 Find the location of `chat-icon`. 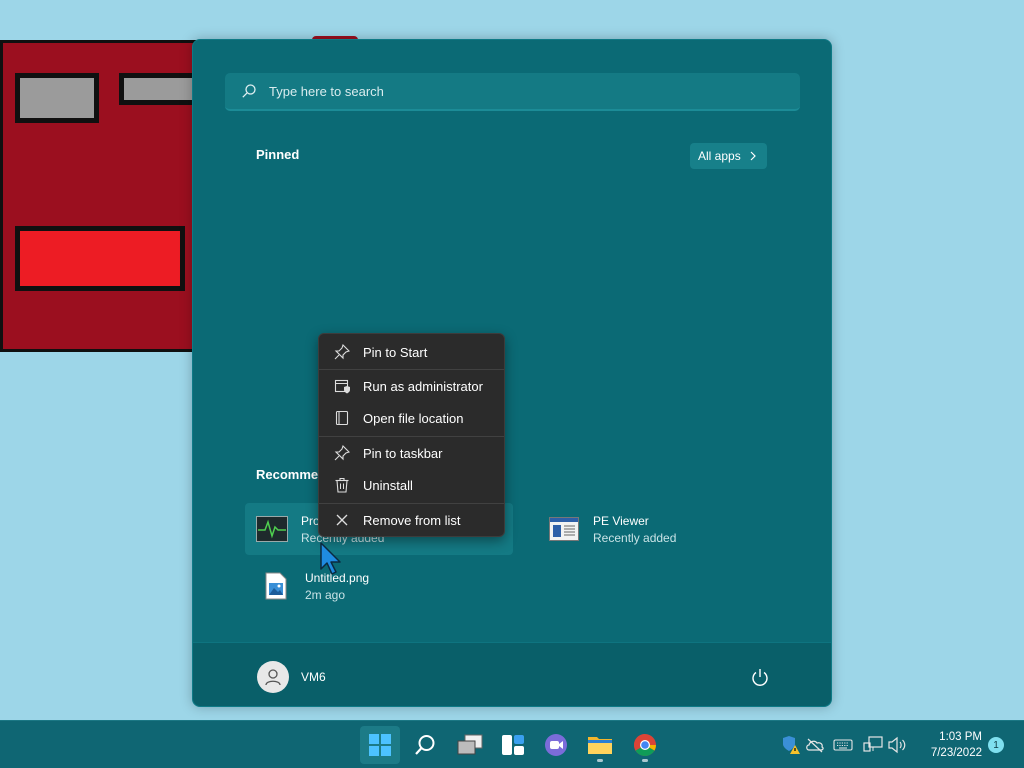

chat-icon is located at coordinates (556, 745).